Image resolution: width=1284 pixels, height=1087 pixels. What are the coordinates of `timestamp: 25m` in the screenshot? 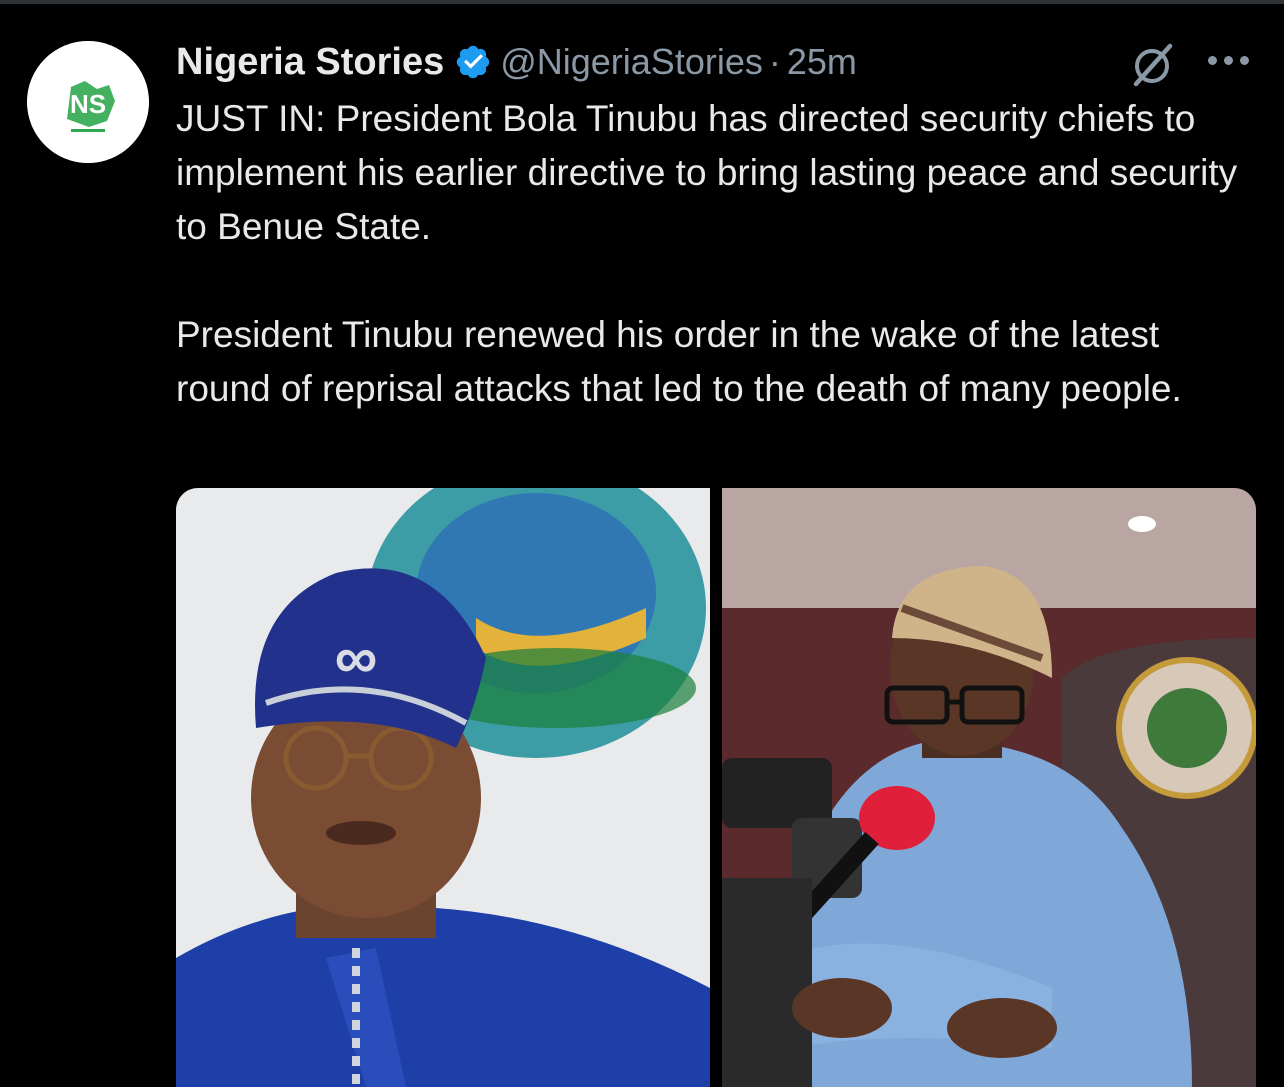 It's located at (822, 62).